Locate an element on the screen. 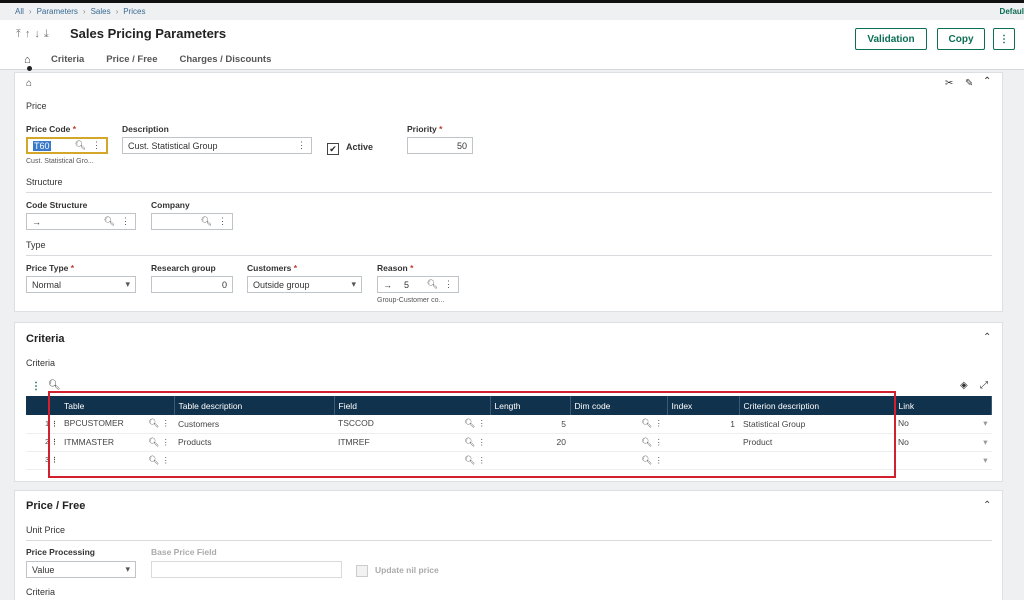 This screenshot has width=1024, height=600. base-price-field-input is located at coordinates (246, 569).